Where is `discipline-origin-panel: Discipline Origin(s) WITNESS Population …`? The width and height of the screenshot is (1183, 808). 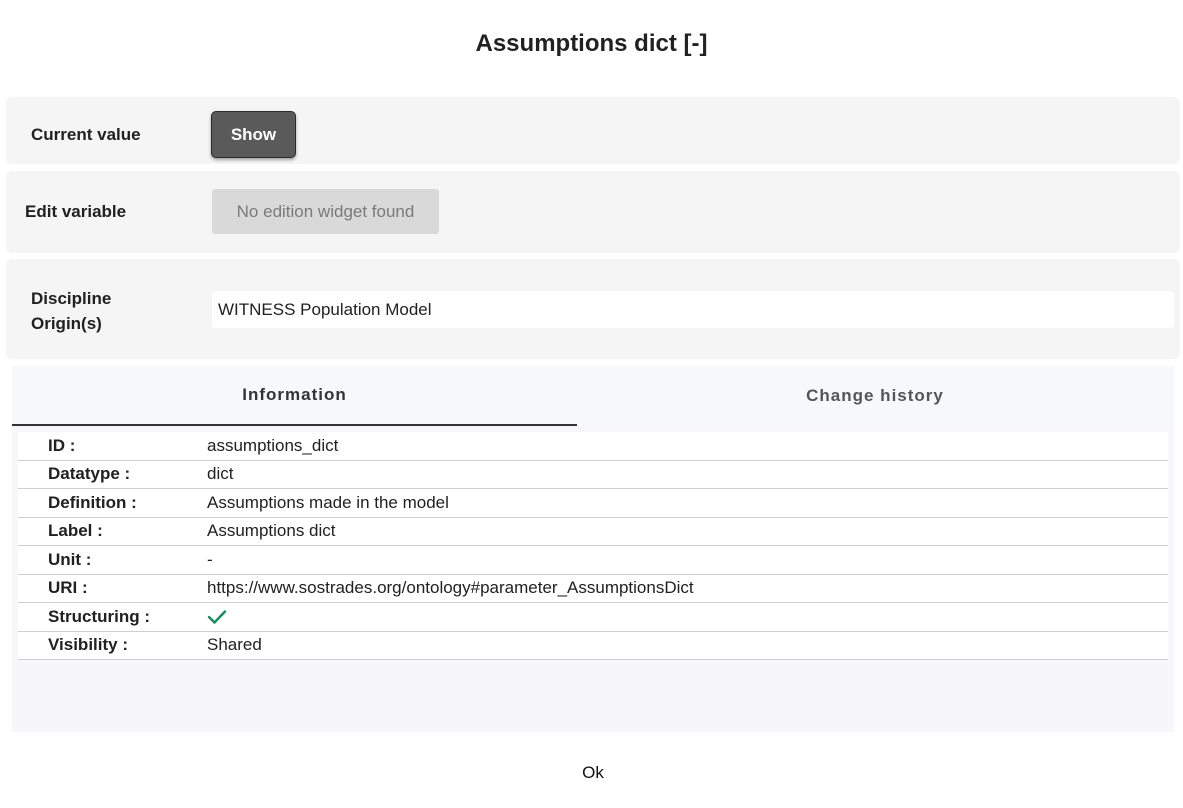 discipline-origin-panel: Discipline Origin(s) WITNESS Population … is located at coordinates (593, 309).